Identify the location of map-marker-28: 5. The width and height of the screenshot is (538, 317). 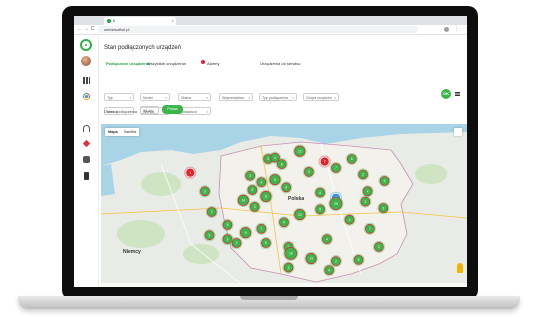
(266, 243).